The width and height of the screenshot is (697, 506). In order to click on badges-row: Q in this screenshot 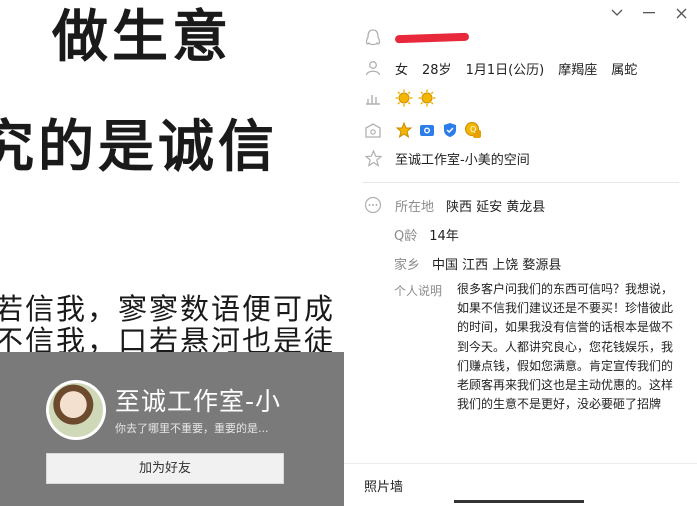, I will do `click(424, 130)`.